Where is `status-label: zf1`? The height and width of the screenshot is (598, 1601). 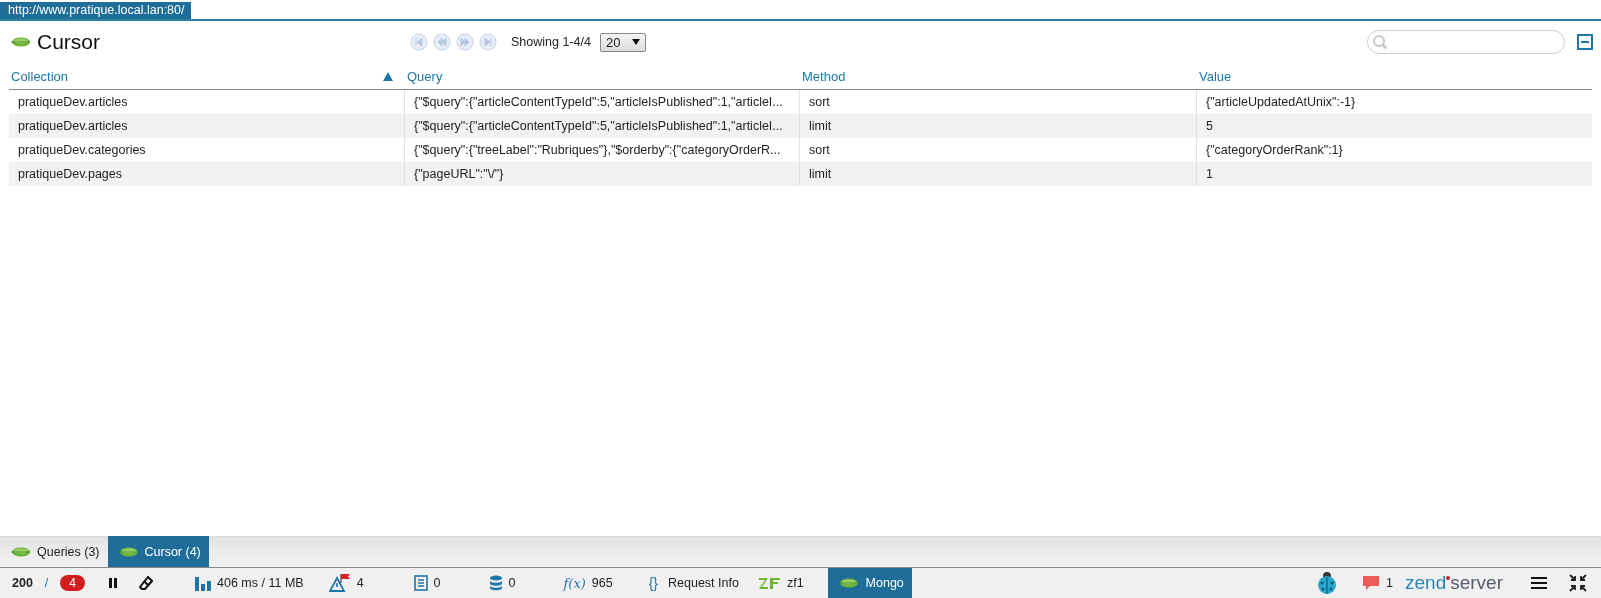
status-label: zf1 is located at coordinates (795, 583).